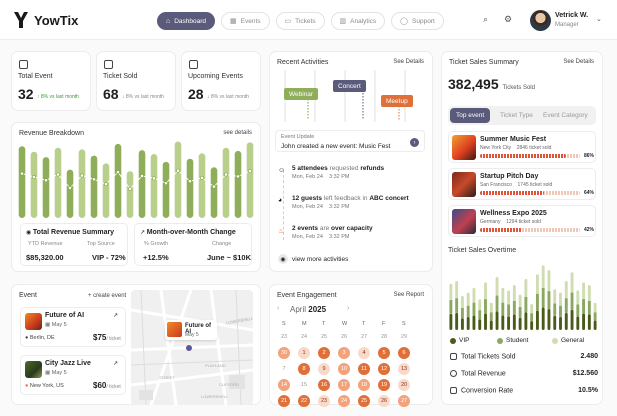 This screenshot has width=617, height=416. What do you see at coordinates (186, 21) in the screenshot?
I see `nav-dashboard: ⌂ Dashboard` at bounding box center [186, 21].